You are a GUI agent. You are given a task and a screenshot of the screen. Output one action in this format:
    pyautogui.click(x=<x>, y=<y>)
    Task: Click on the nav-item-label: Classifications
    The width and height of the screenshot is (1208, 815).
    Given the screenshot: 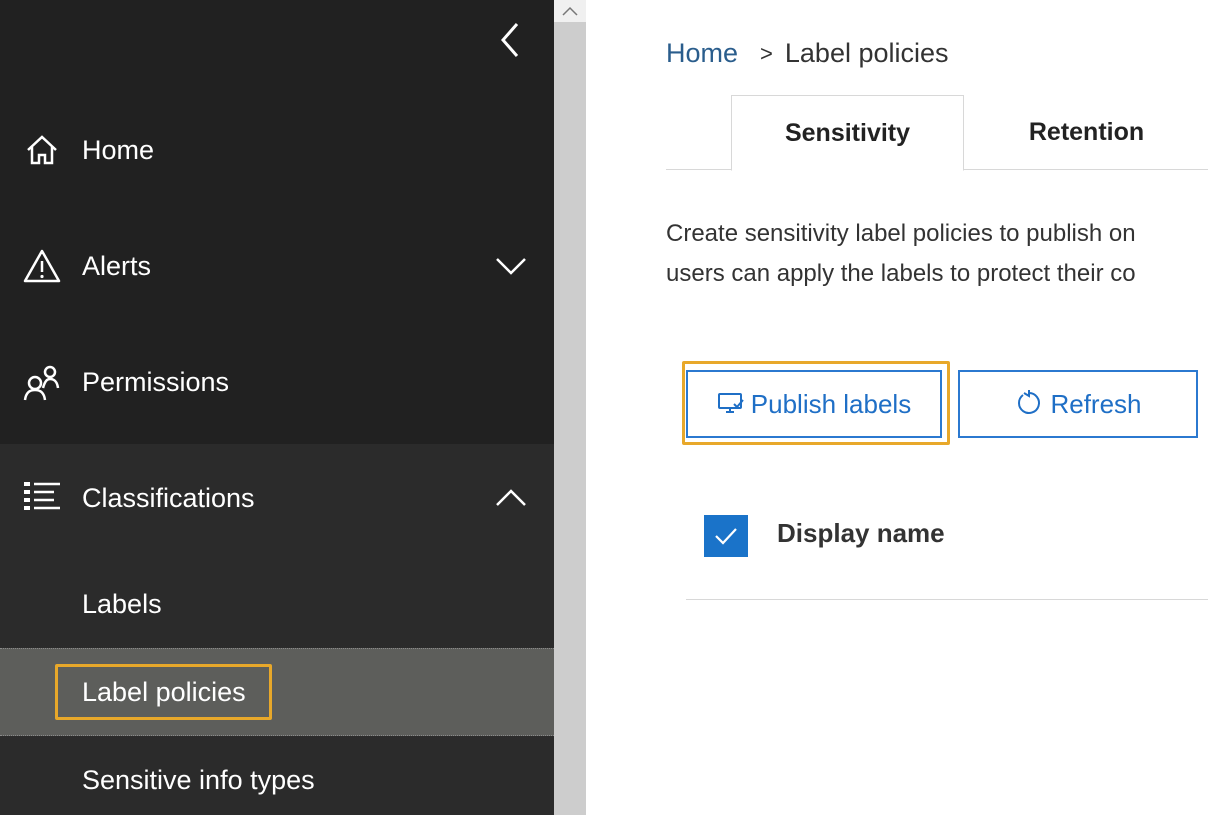 What is the action you would take?
    pyautogui.click(x=168, y=497)
    